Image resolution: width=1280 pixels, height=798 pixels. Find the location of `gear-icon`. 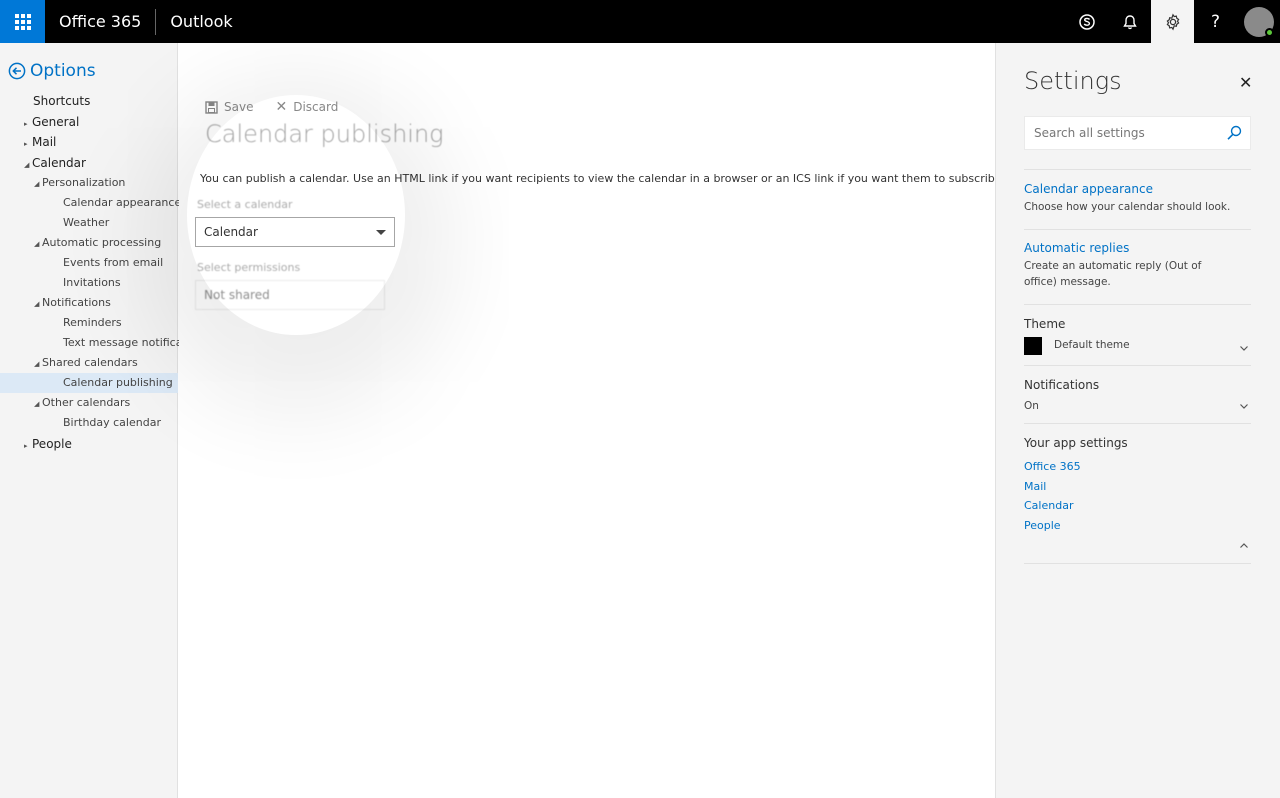

gear-icon is located at coordinates (1172, 21).